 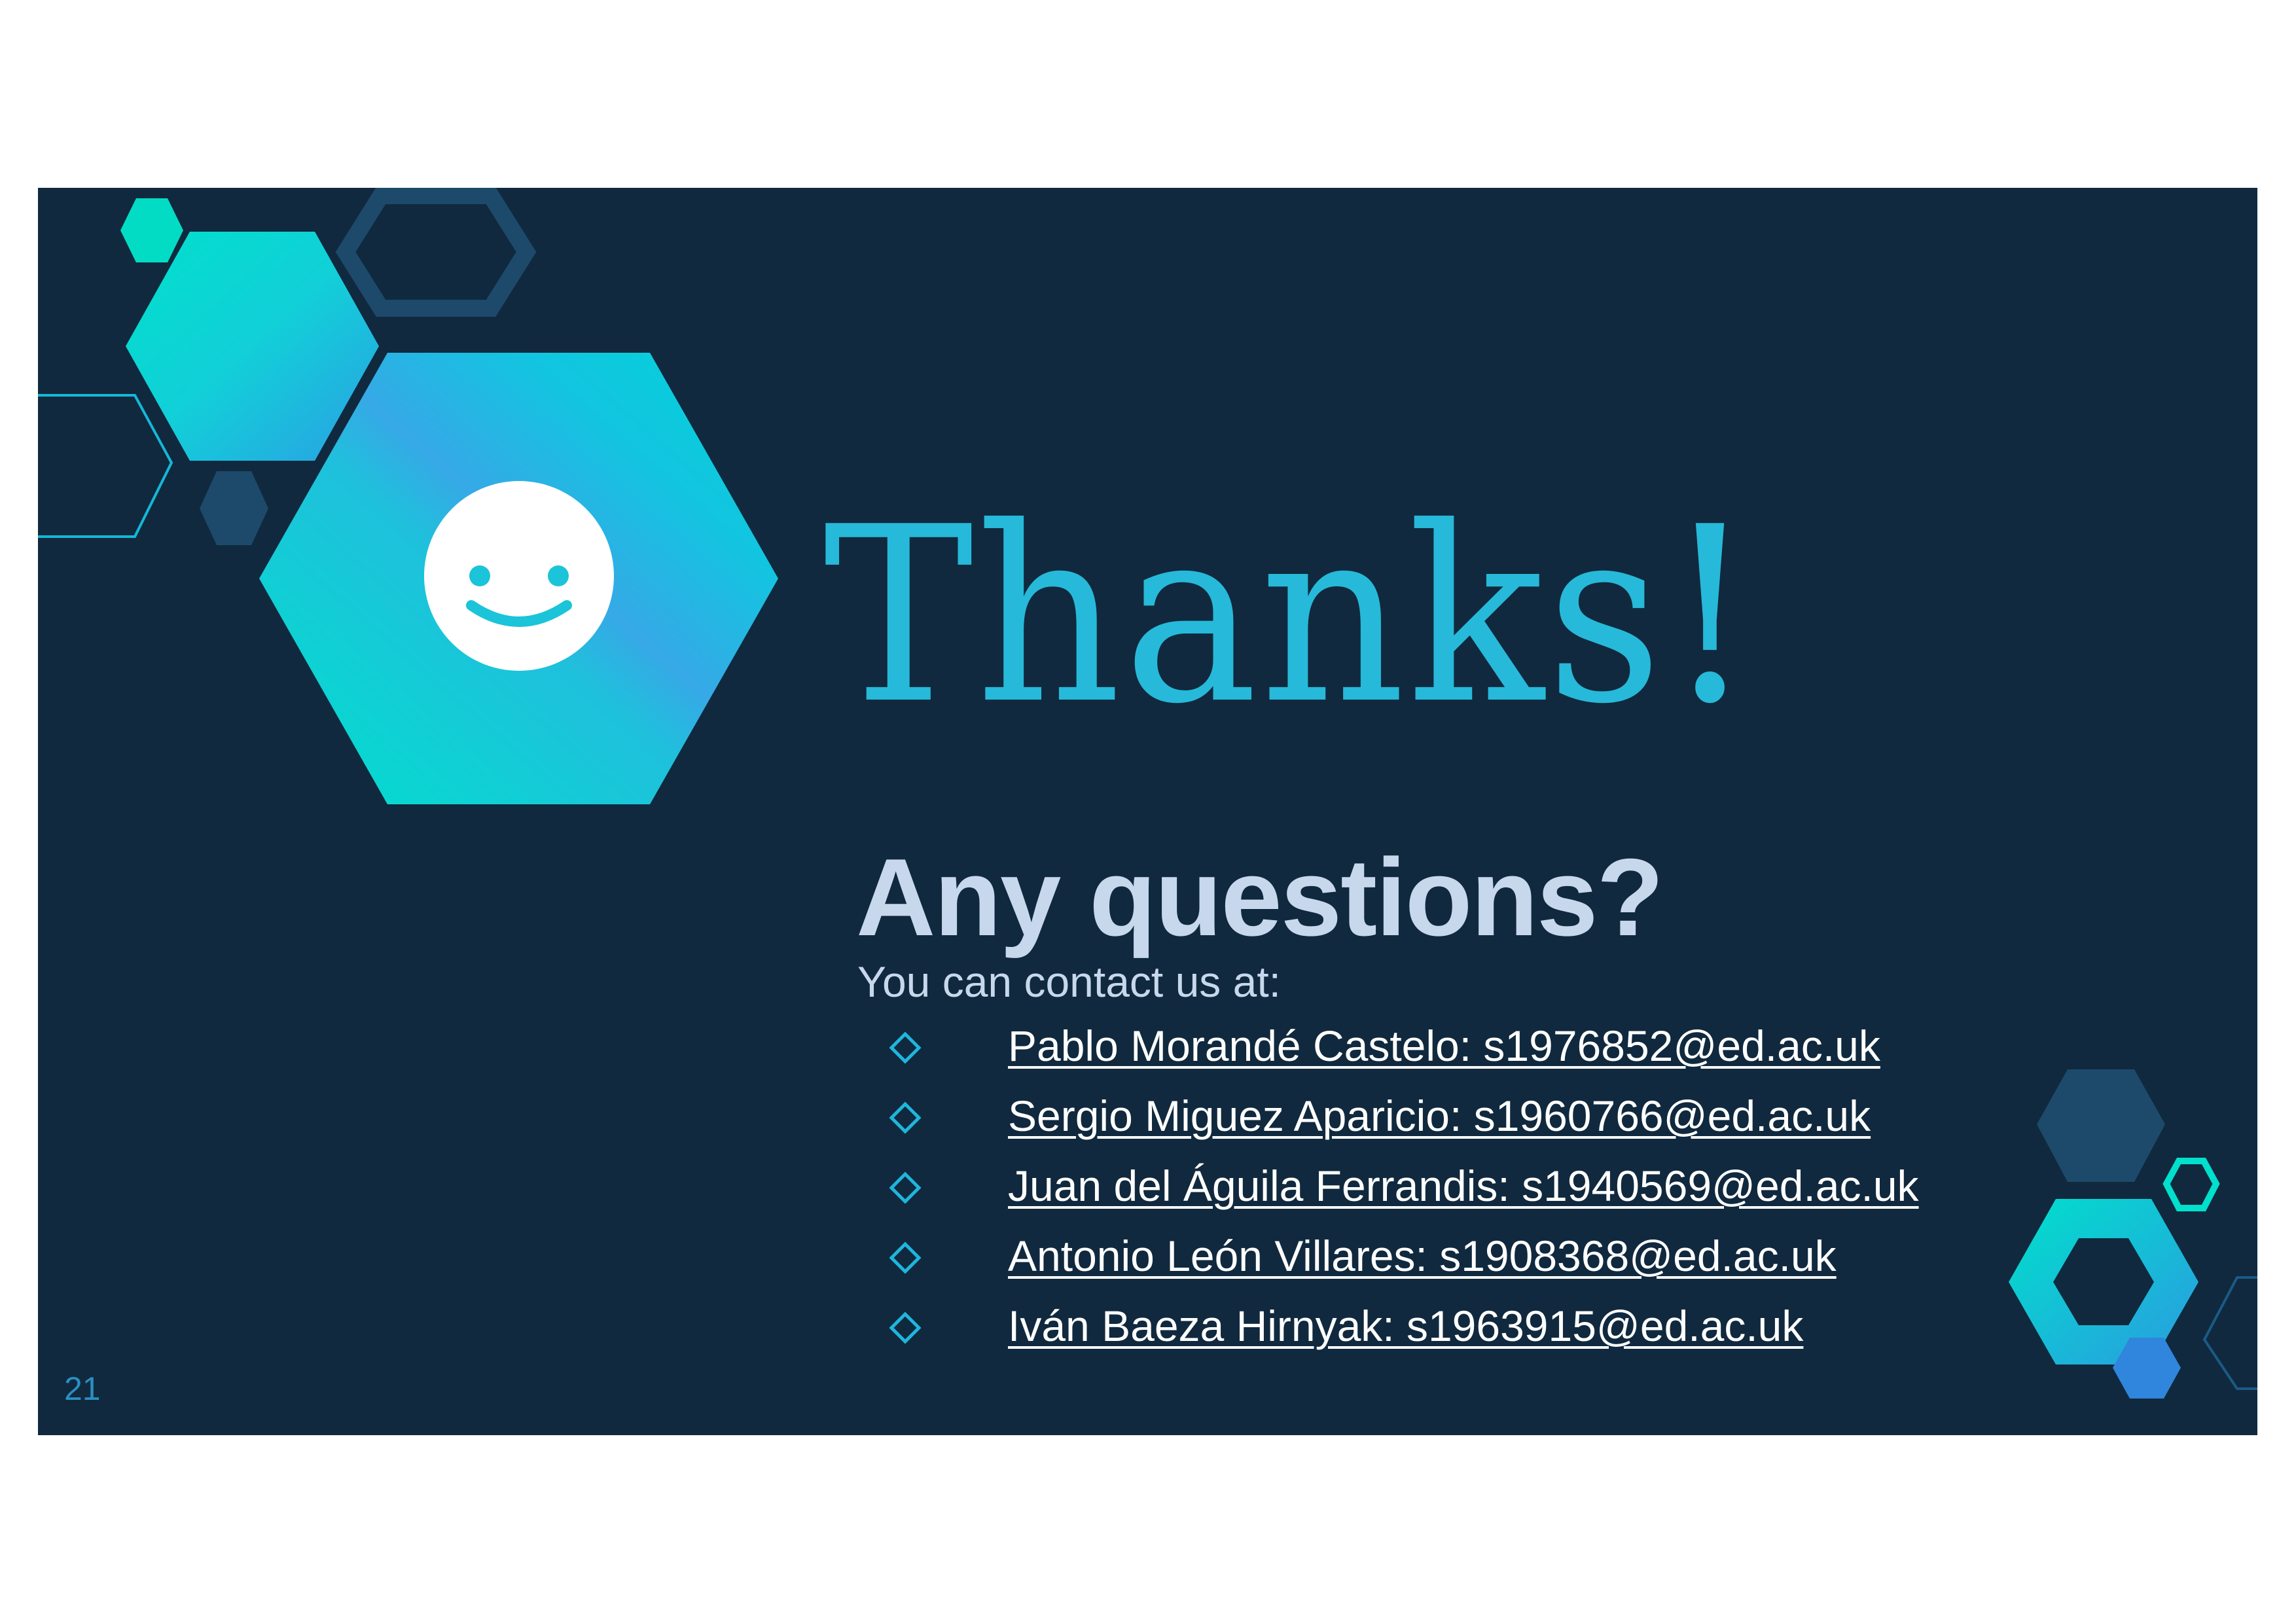 I want to click on small-teal-hexagon, so click(x=151, y=230).